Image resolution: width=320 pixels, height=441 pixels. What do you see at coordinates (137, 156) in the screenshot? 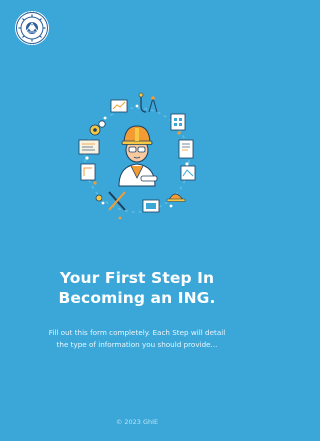
I see `engineer-illustration-icon` at bounding box center [137, 156].